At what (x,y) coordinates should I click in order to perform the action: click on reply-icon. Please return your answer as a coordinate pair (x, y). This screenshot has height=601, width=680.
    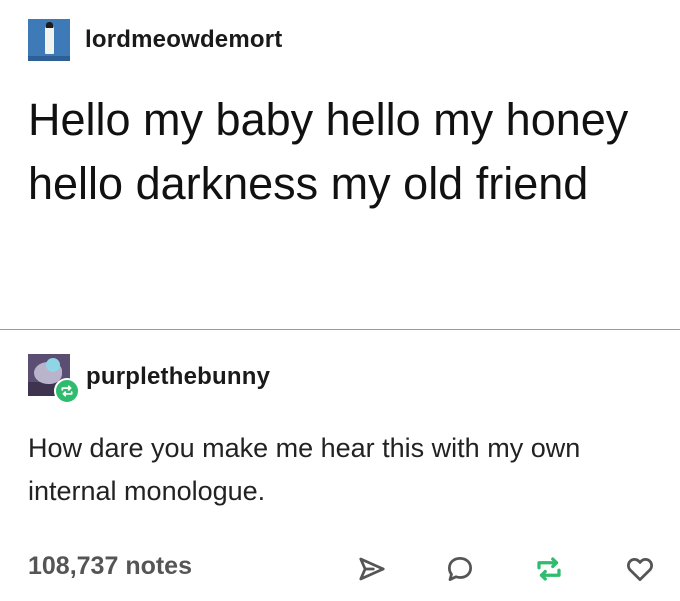
    Looking at the image, I should click on (460, 569).